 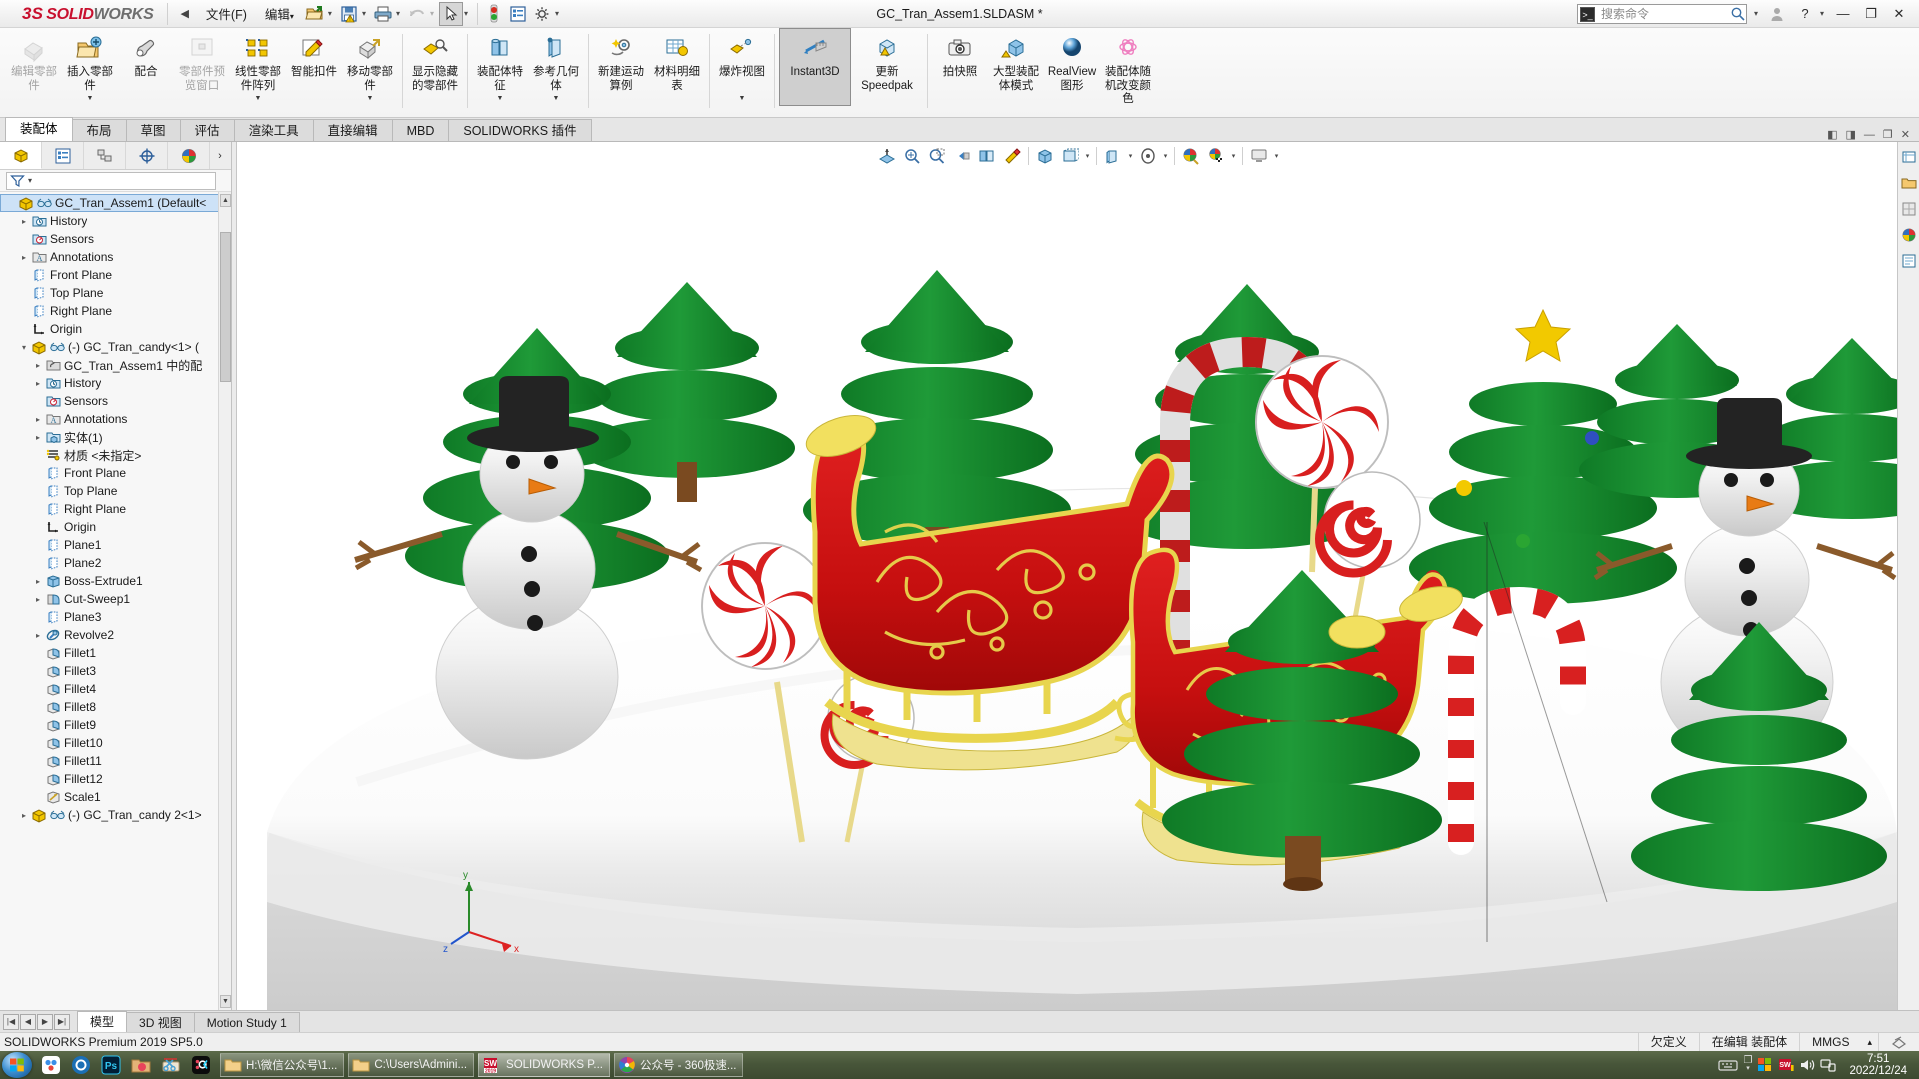 I want to click on menu-edit: 编辑▾, so click(x=279, y=13).